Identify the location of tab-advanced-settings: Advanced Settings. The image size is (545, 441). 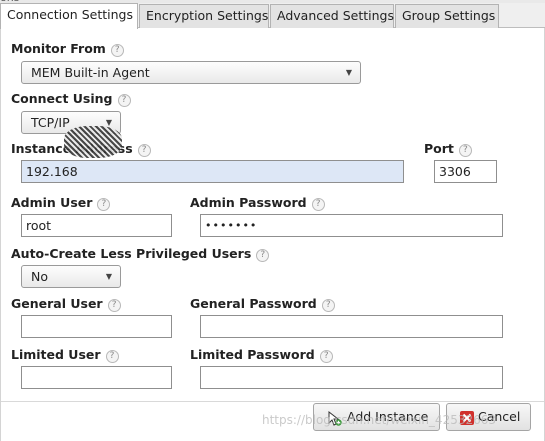
(332, 16).